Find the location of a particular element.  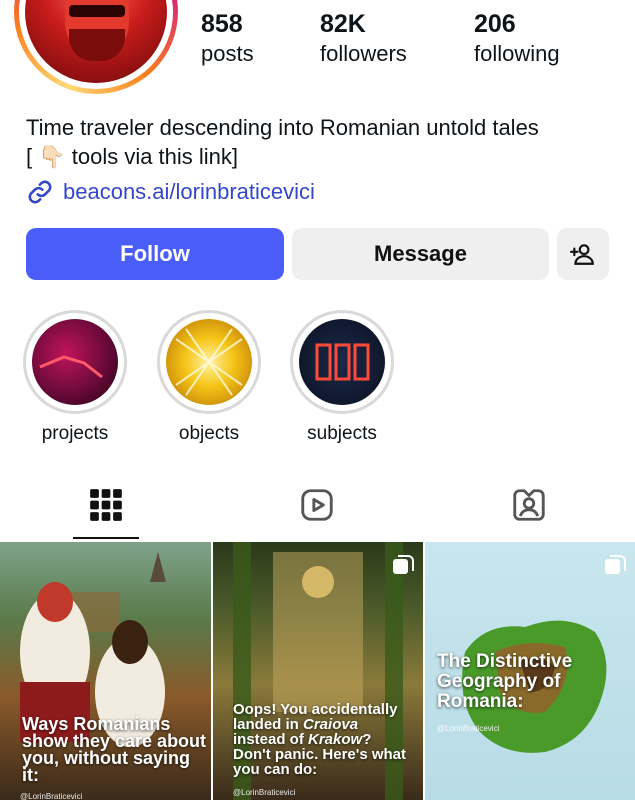

posts-label: posts is located at coordinates (227, 53).